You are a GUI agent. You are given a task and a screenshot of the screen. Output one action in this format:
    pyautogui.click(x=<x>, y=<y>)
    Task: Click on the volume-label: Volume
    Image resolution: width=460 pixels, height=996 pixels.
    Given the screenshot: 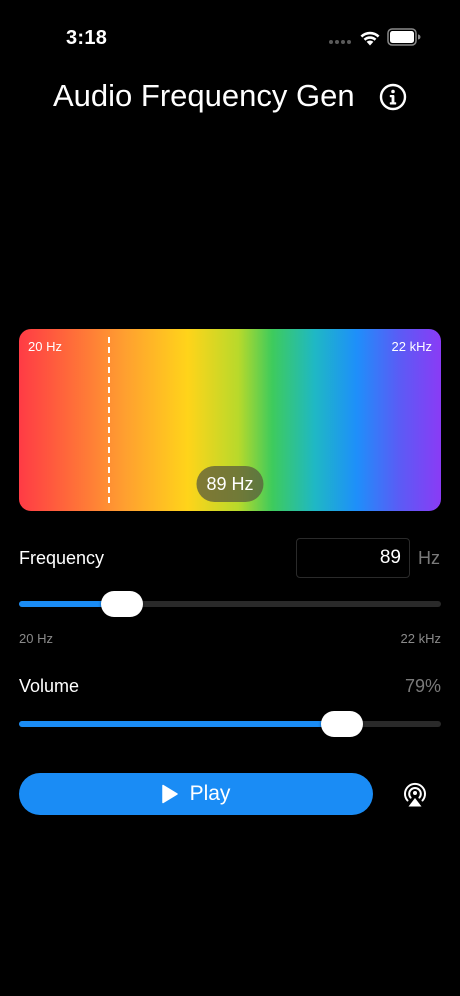 What is the action you would take?
    pyautogui.click(x=49, y=686)
    